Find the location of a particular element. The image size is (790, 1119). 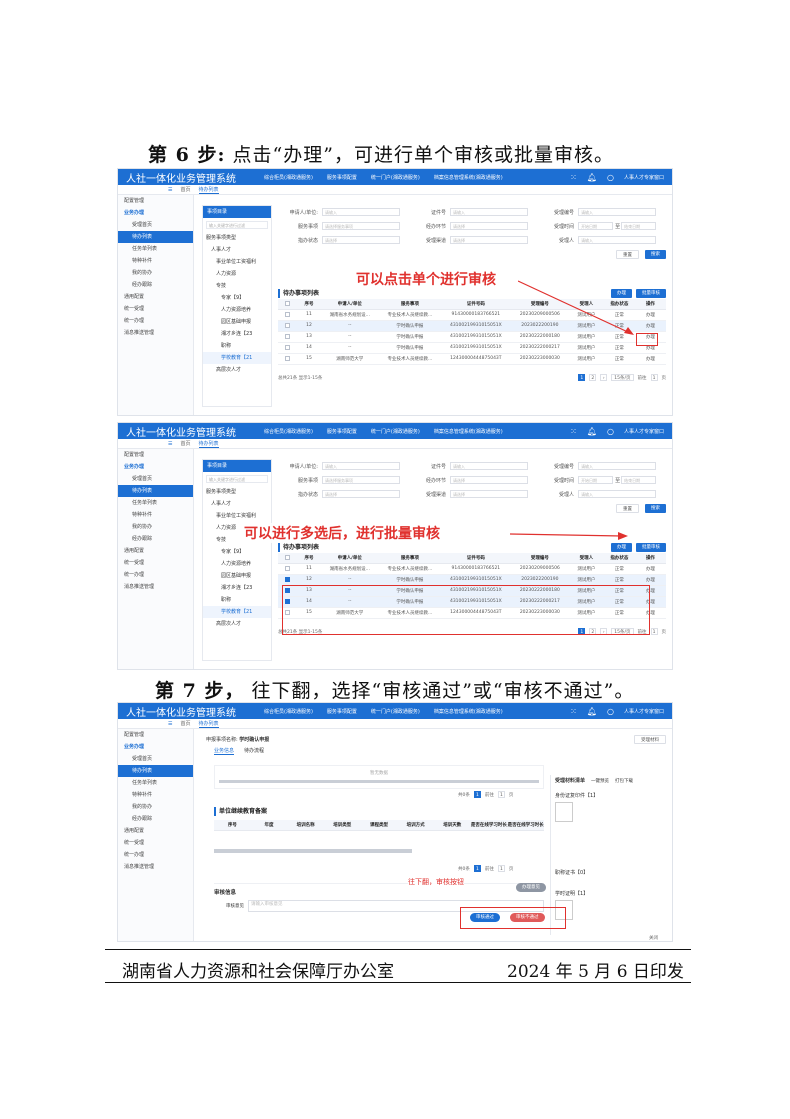

h-scrollbar is located at coordinates (313, 850).